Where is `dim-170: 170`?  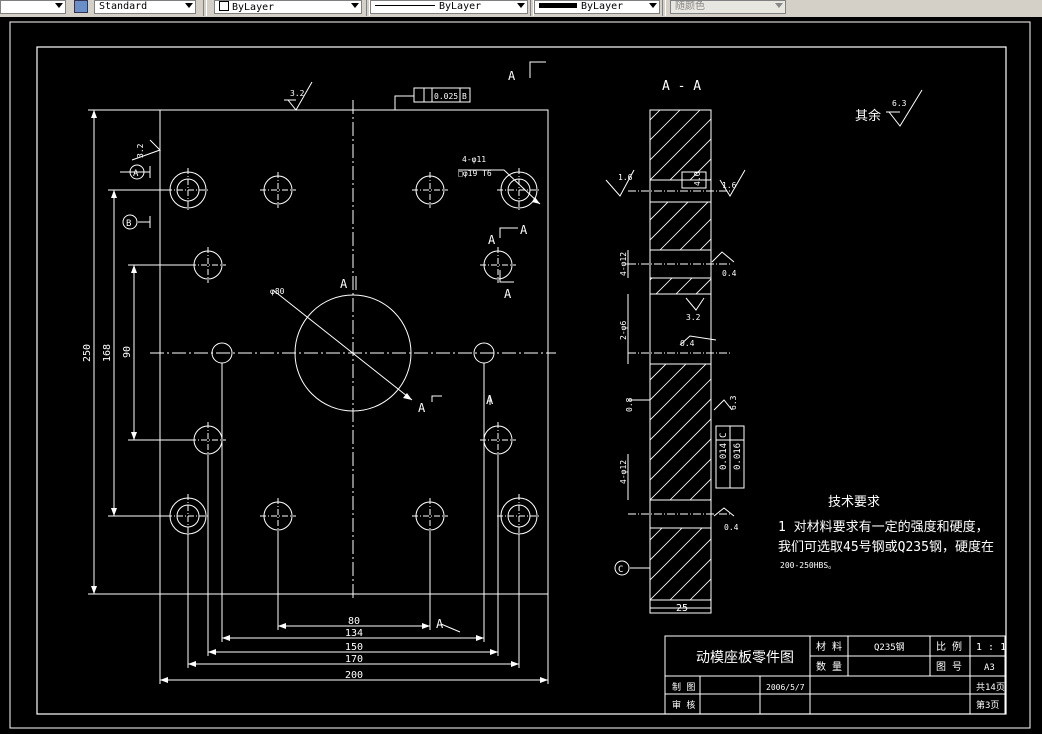
dim-170: 170 is located at coordinates (354, 659).